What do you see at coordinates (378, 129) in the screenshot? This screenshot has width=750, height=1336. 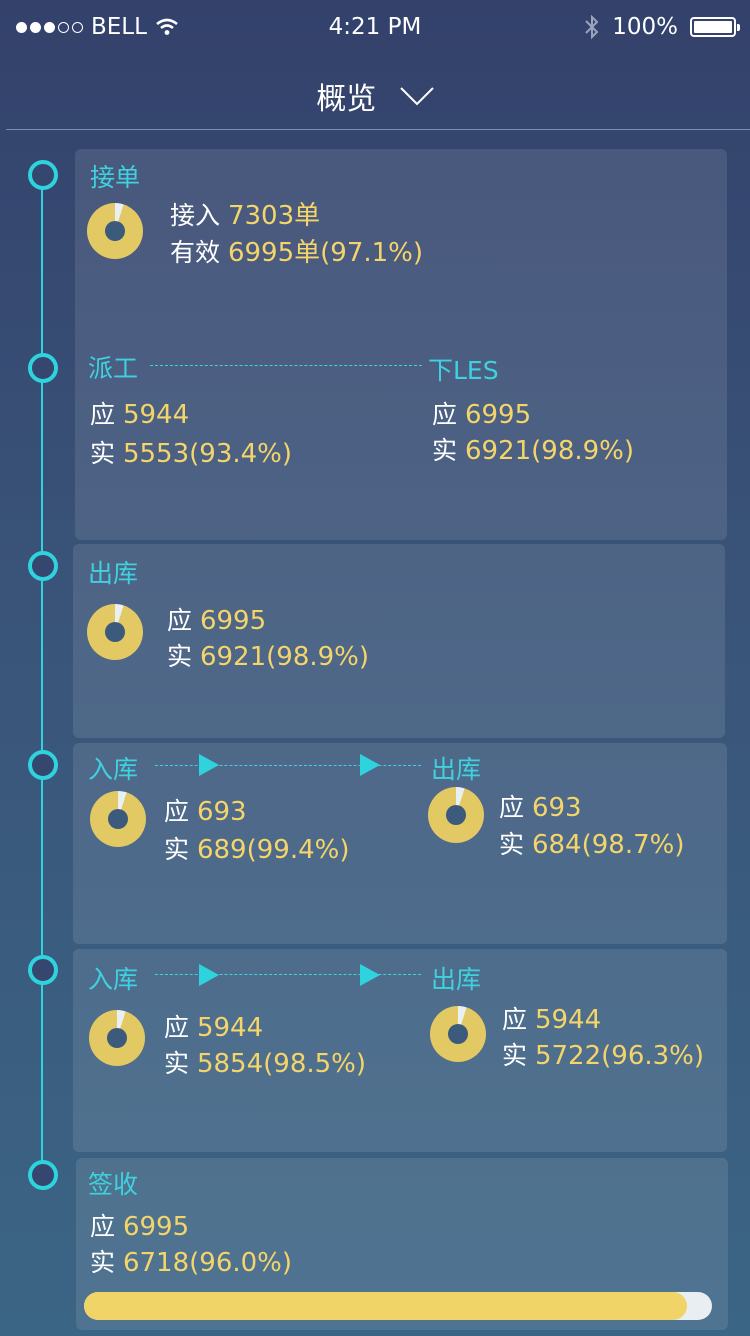 I see `nav-divider` at bounding box center [378, 129].